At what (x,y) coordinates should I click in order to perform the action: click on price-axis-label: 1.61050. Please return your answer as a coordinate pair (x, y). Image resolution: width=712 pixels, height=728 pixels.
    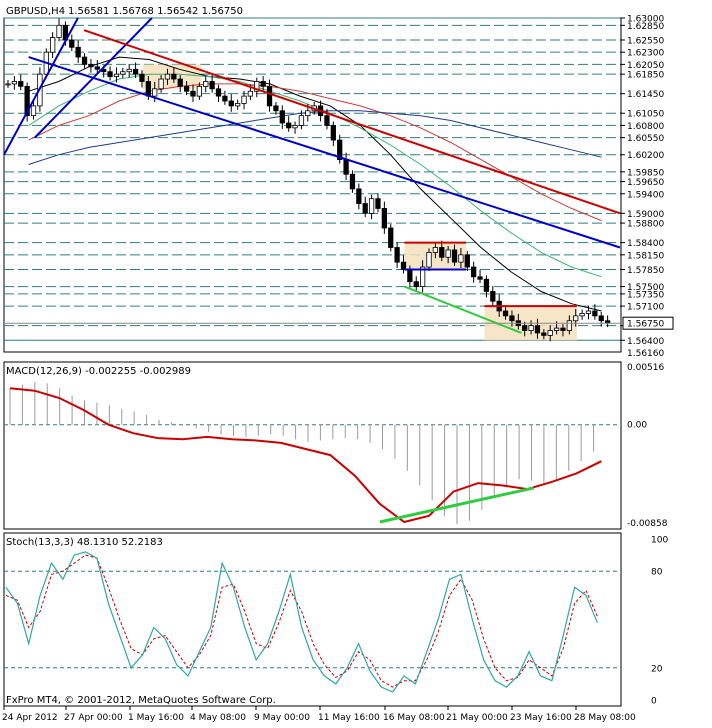
    Looking at the image, I should click on (645, 115).